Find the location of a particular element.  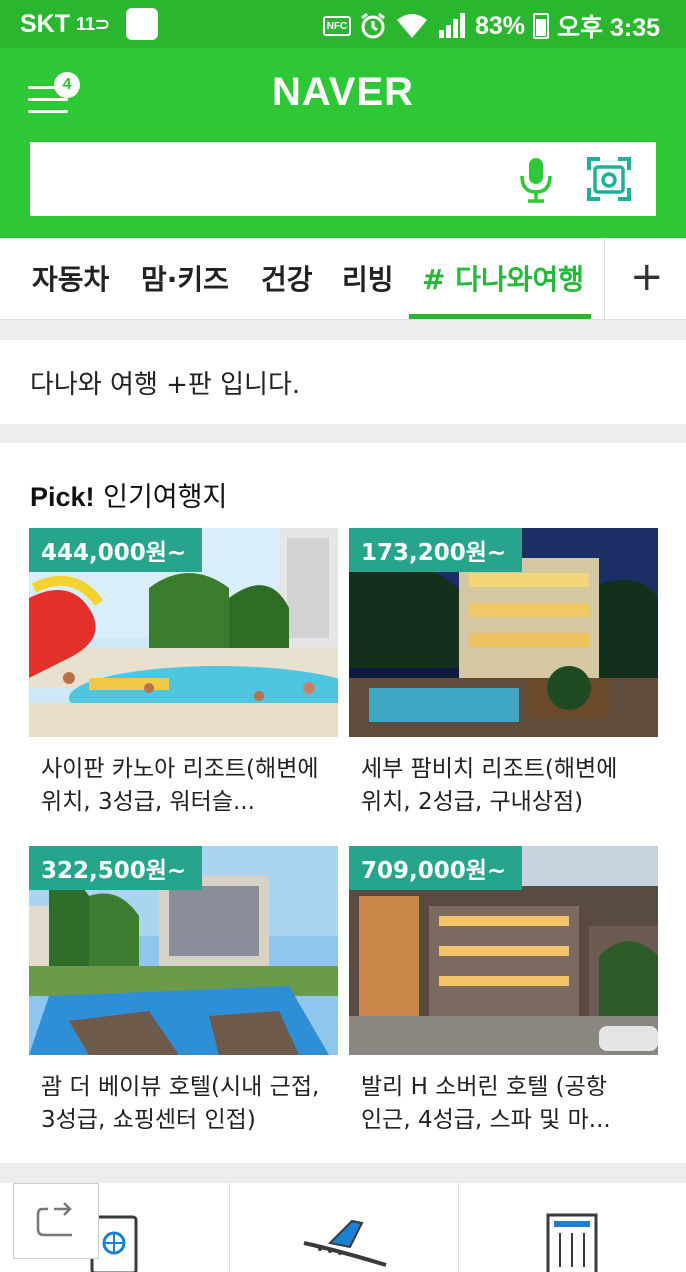

alarm-icon is located at coordinates (373, 25).